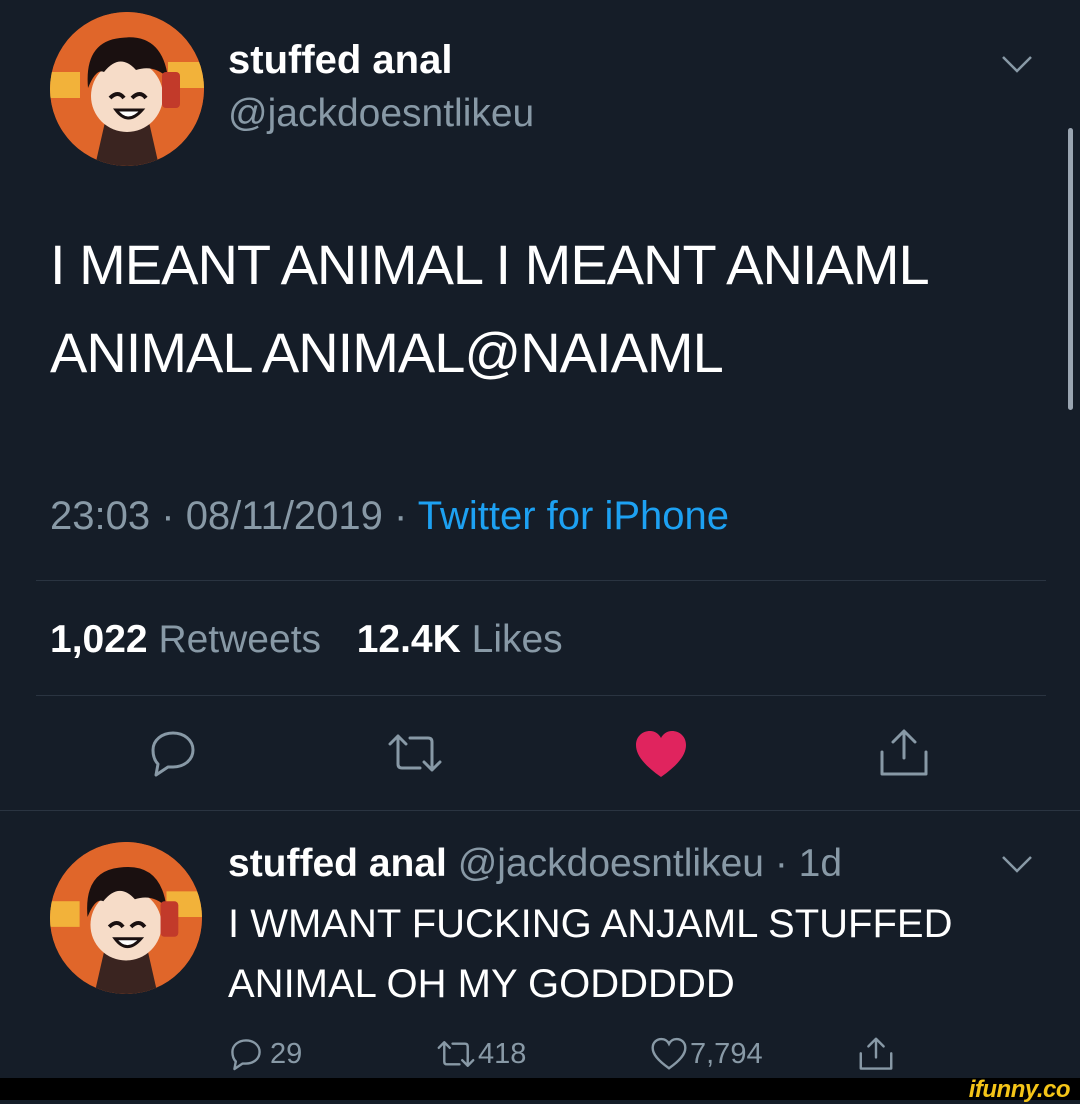 The image size is (1080, 1104). Describe the element at coordinates (340, 60) in the screenshot. I see `display-name: stuffed anal` at that location.